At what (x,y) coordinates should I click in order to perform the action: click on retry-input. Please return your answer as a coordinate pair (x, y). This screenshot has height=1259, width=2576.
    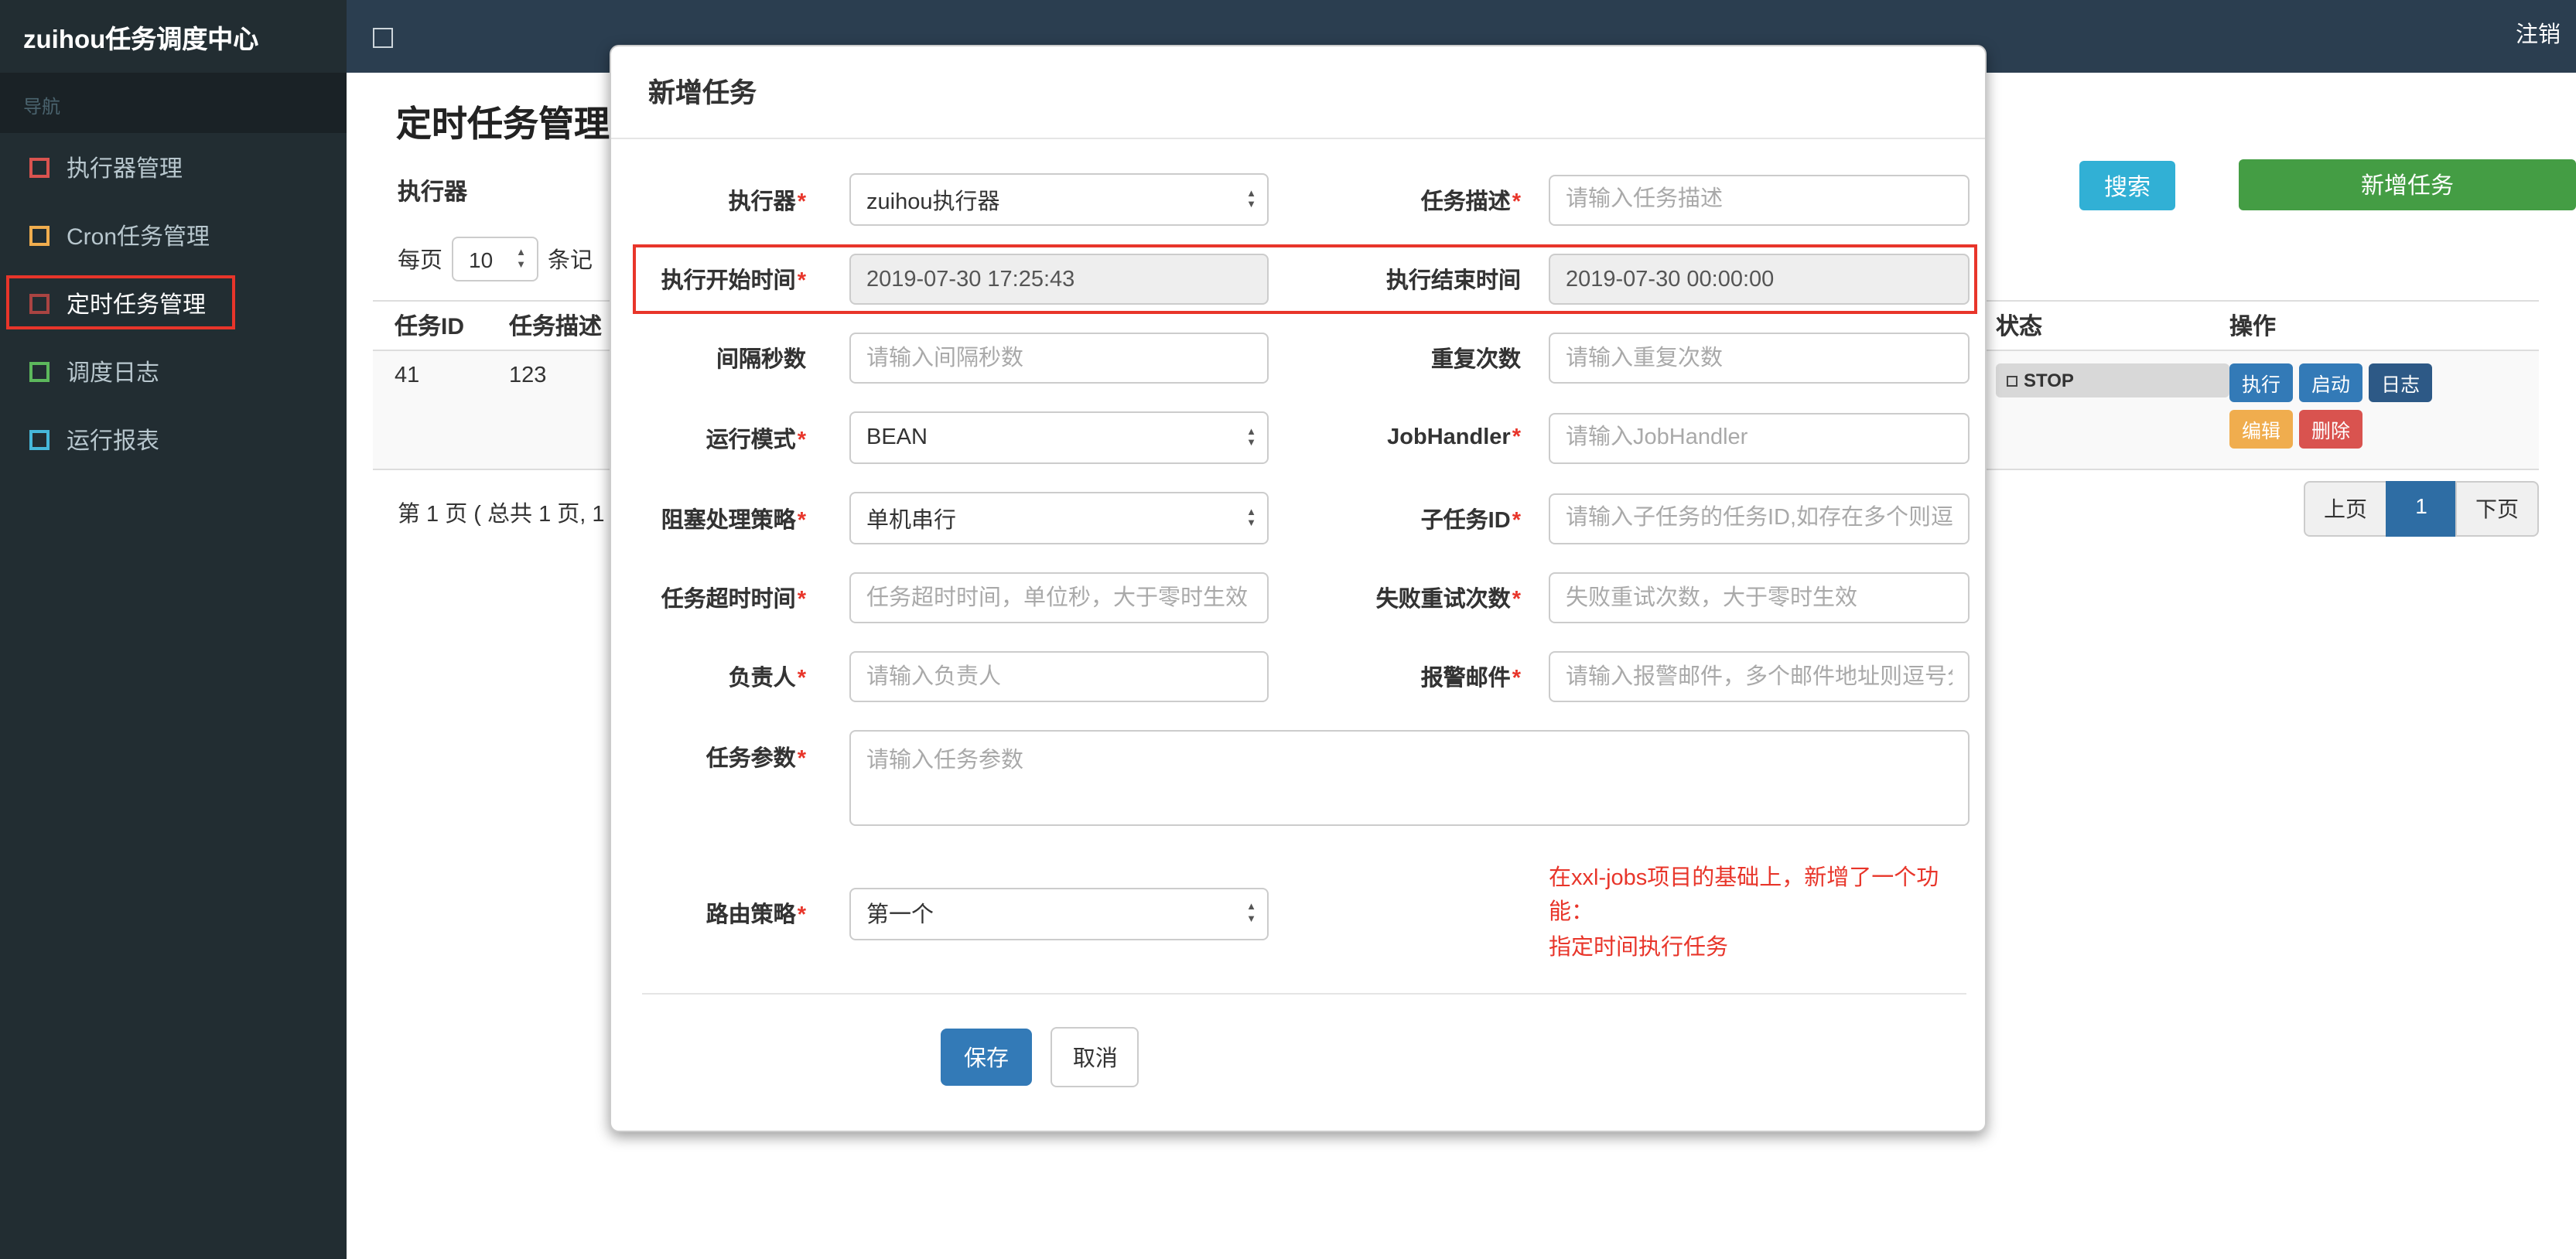
    Looking at the image, I should click on (1759, 597).